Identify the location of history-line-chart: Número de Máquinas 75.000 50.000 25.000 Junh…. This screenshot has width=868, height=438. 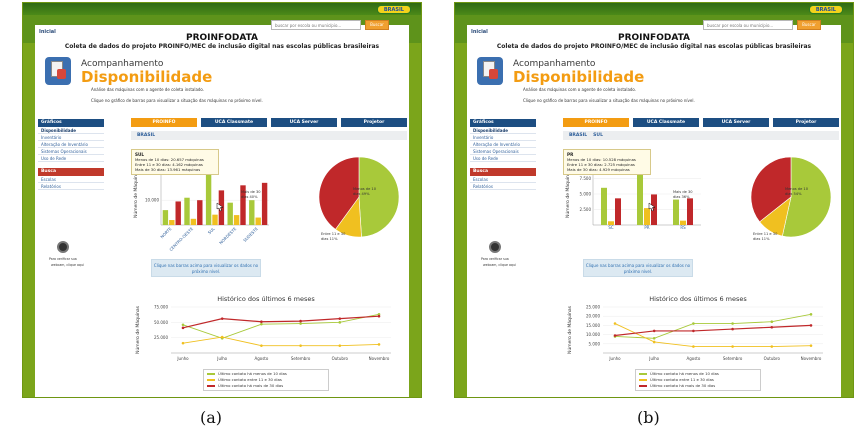
(266, 336).